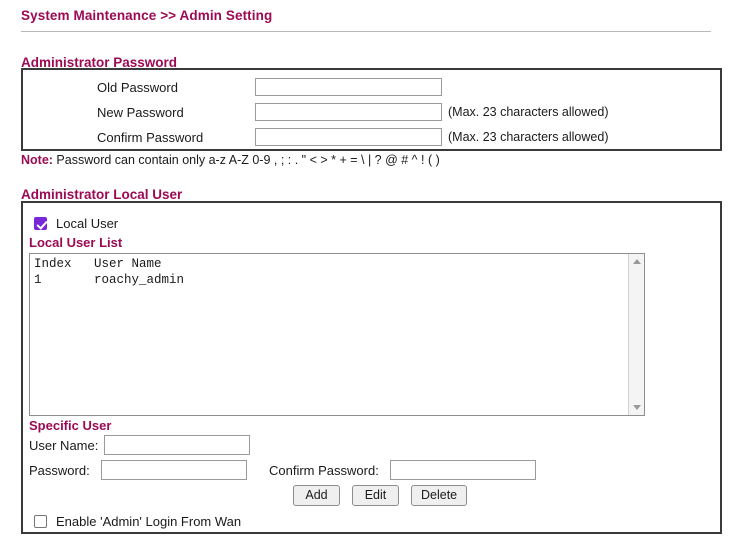 Image resolution: width=733 pixels, height=549 pixels. Describe the element at coordinates (375, 495) in the screenshot. I see `edit-button: Edit` at that location.